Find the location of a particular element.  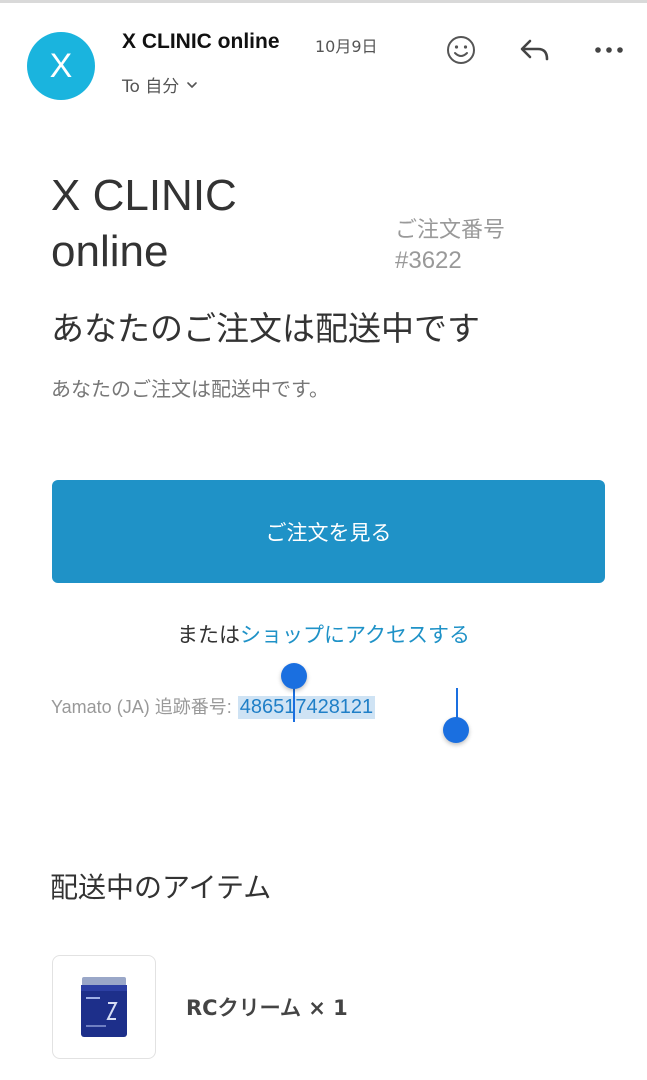

view-order-button: ご注文を見る is located at coordinates (328, 531).